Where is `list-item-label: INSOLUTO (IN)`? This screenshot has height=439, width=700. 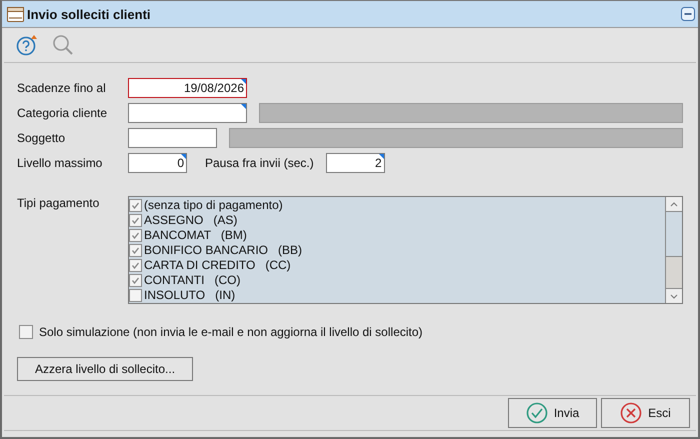
list-item-label: INSOLUTO (IN) is located at coordinates (190, 295).